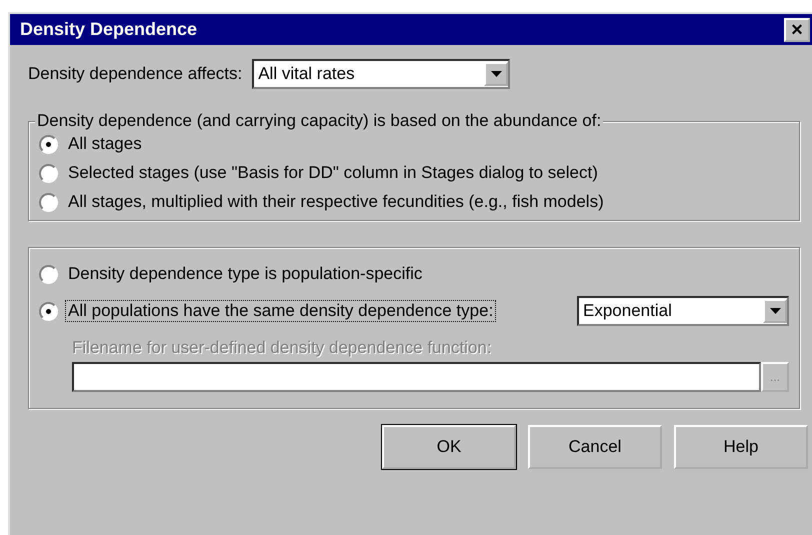 This screenshot has width=812, height=535. Describe the element at coordinates (741, 447) in the screenshot. I see `dialog-button: Help` at that location.